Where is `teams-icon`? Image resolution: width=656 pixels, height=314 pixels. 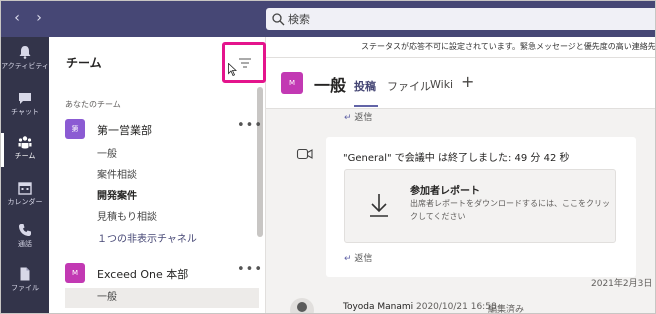 teams-icon is located at coordinates (25, 142).